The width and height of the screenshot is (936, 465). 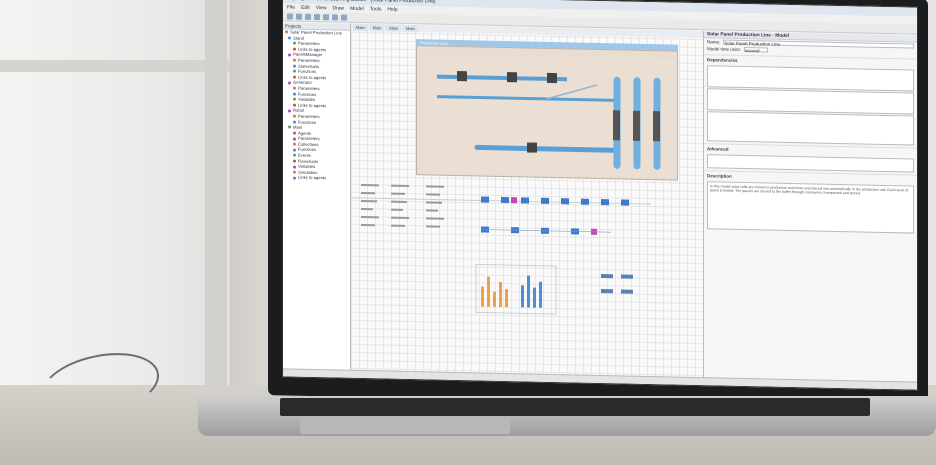 What do you see at coordinates (714, 42) in the screenshot?
I see `name-label: Name:` at bounding box center [714, 42].